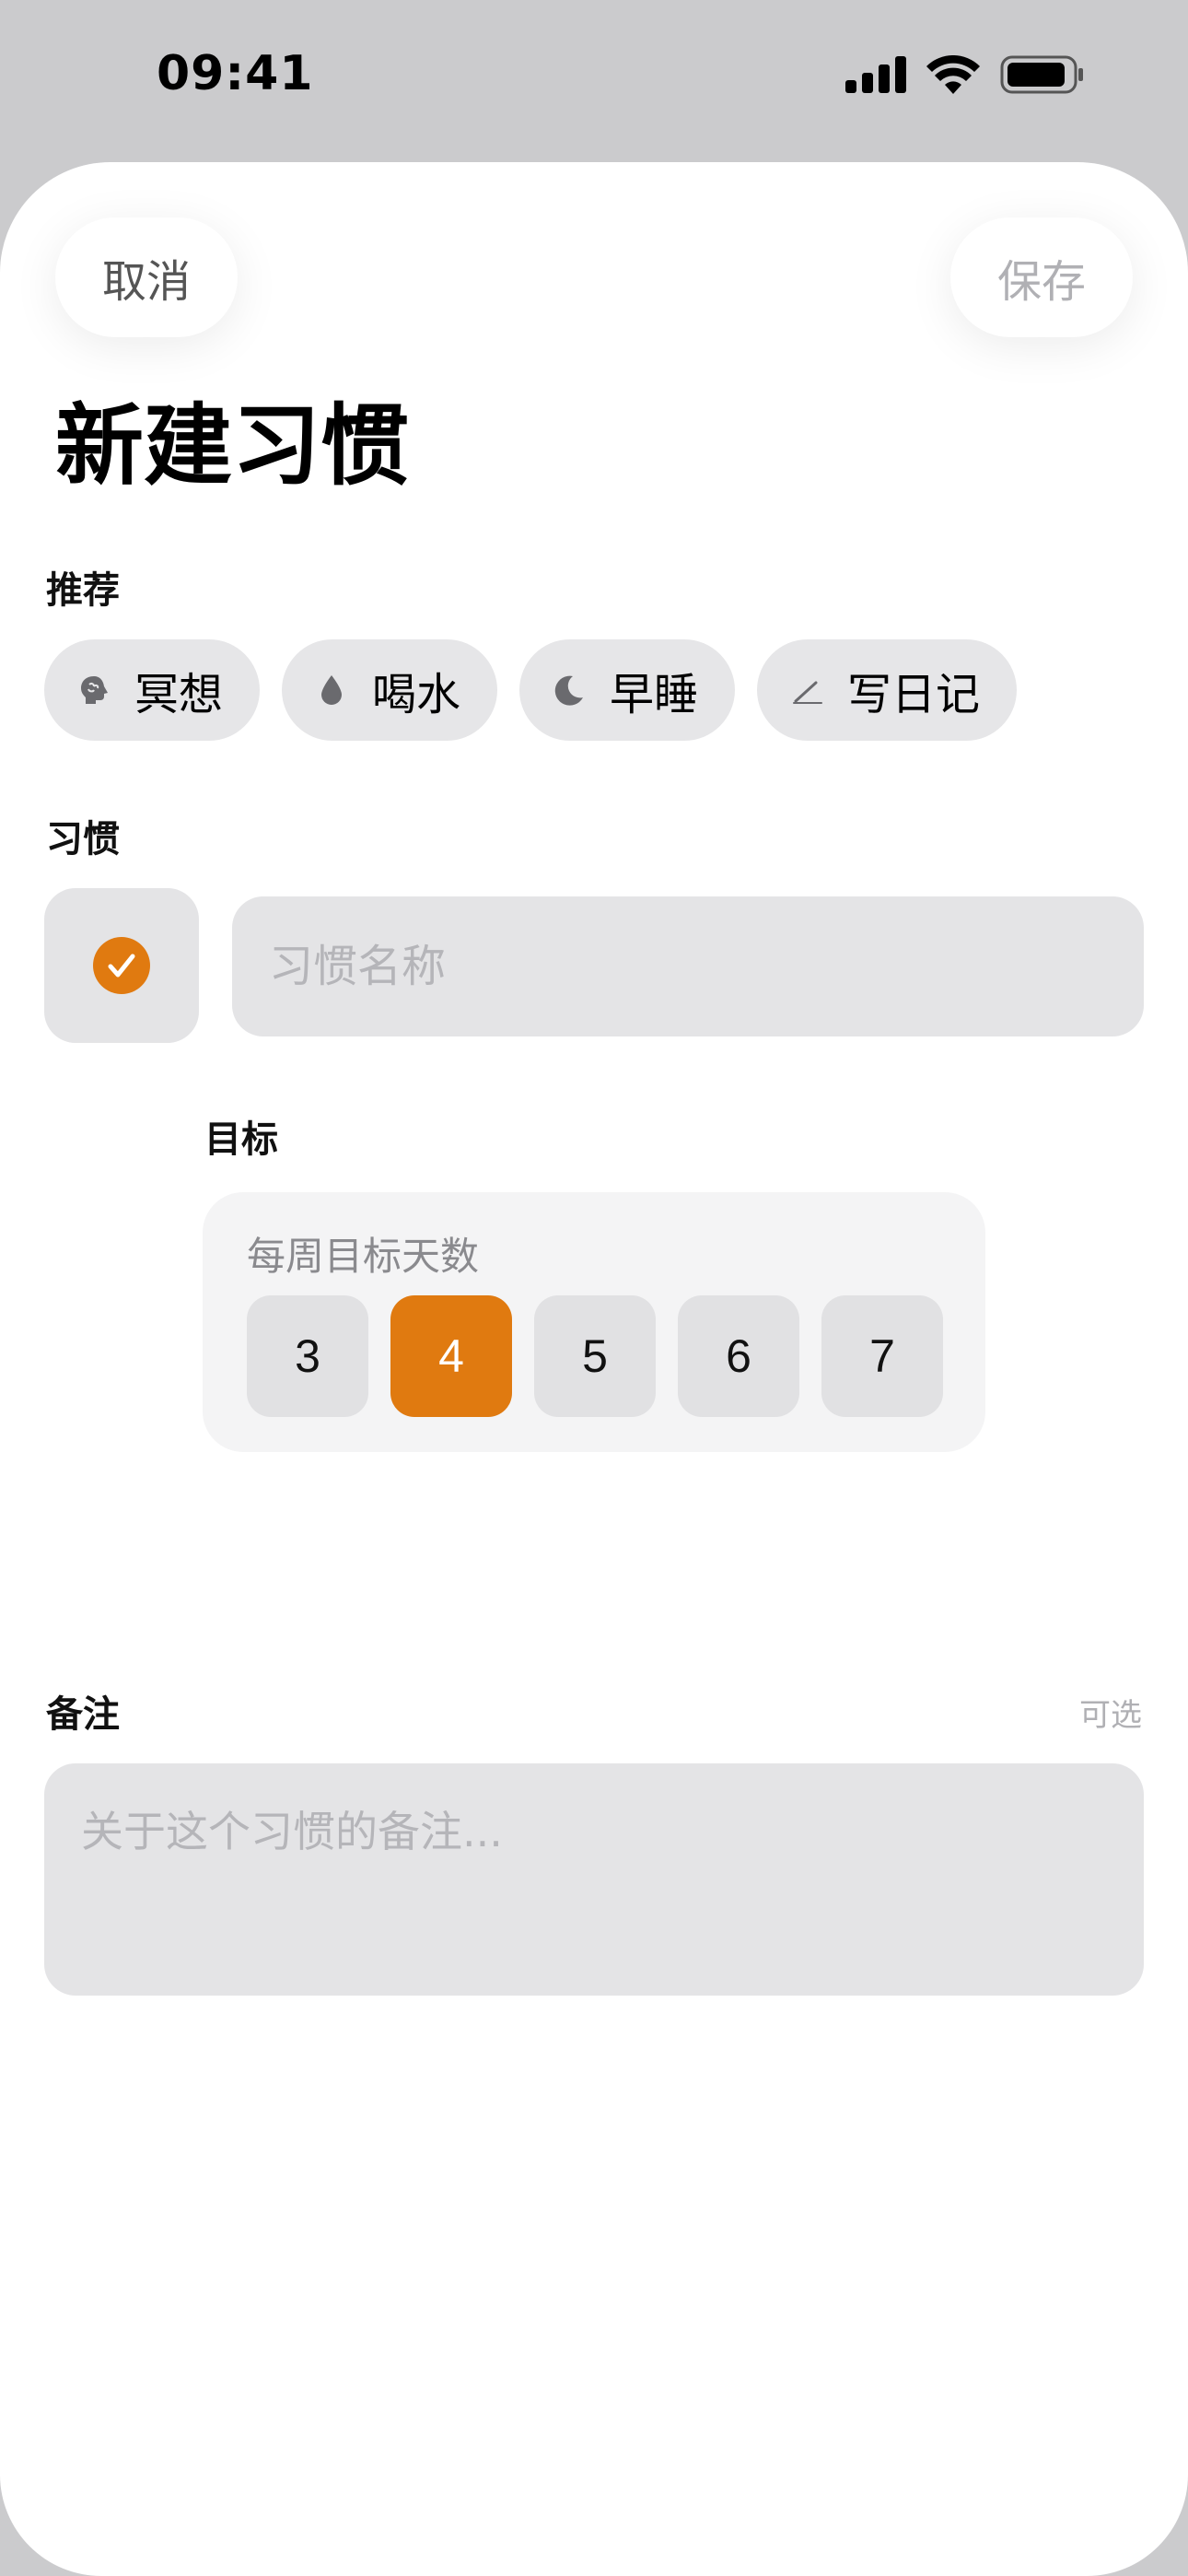 The width and height of the screenshot is (1188, 2576). What do you see at coordinates (569, 690) in the screenshot?
I see `moon-icon` at bounding box center [569, 690].